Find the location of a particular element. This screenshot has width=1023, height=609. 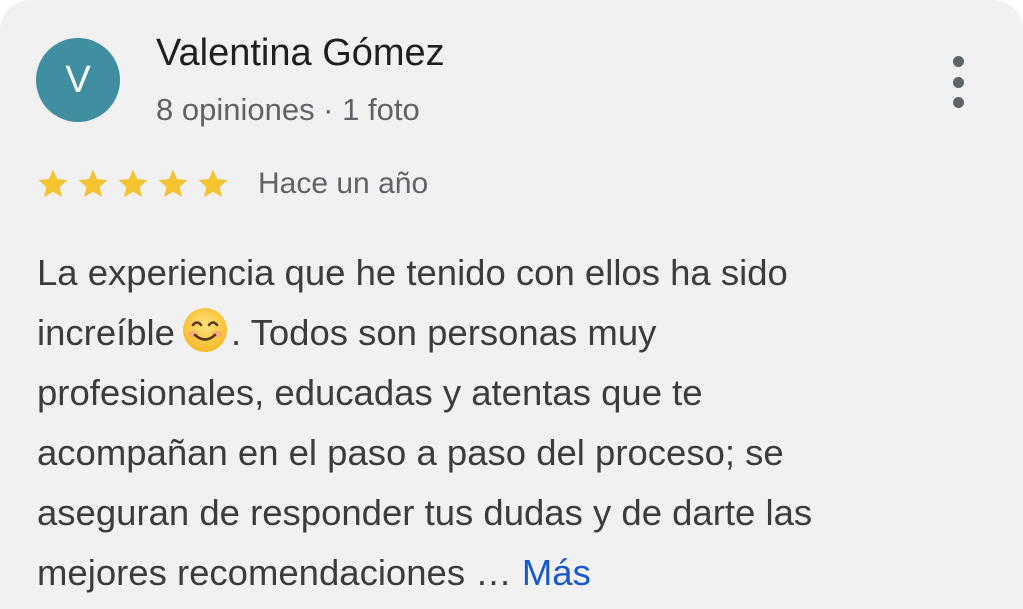

review-text-line: increíble . Todos son personas muy is located at coordinates (517, 333).